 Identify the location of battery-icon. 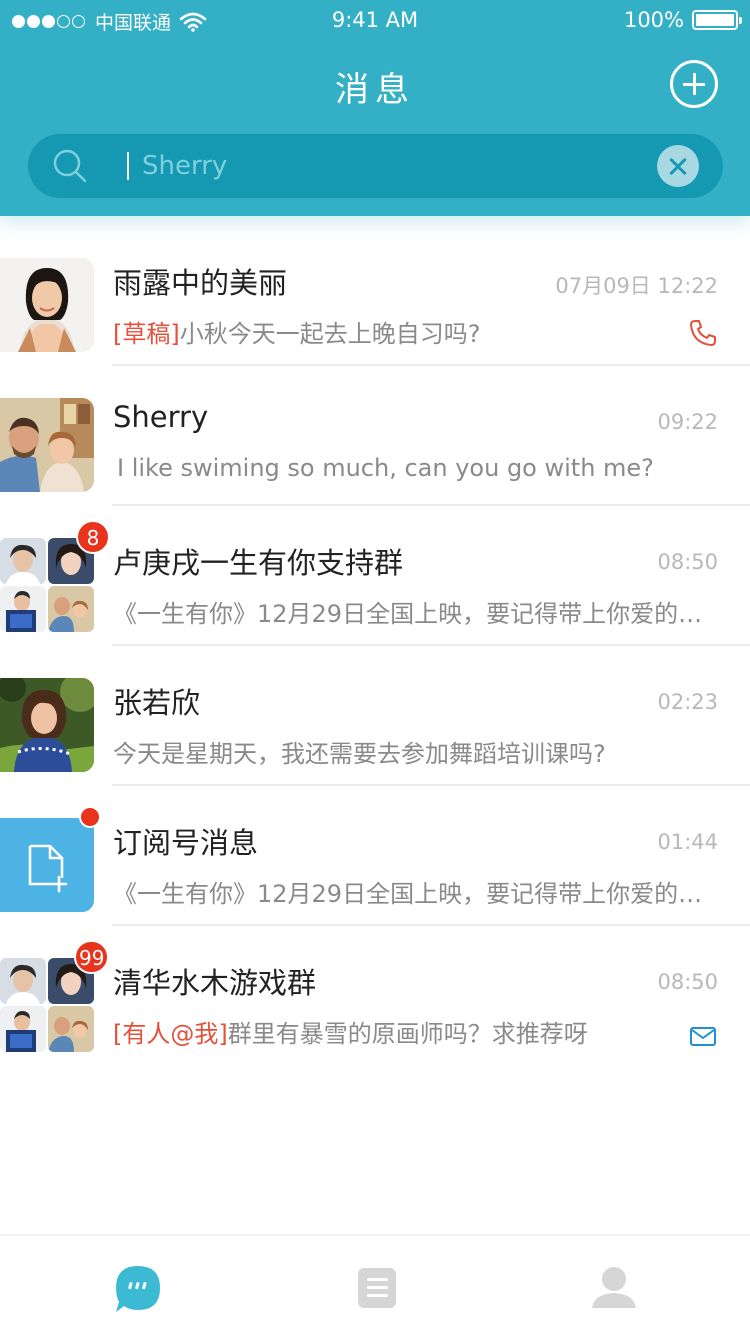
(717, 20).